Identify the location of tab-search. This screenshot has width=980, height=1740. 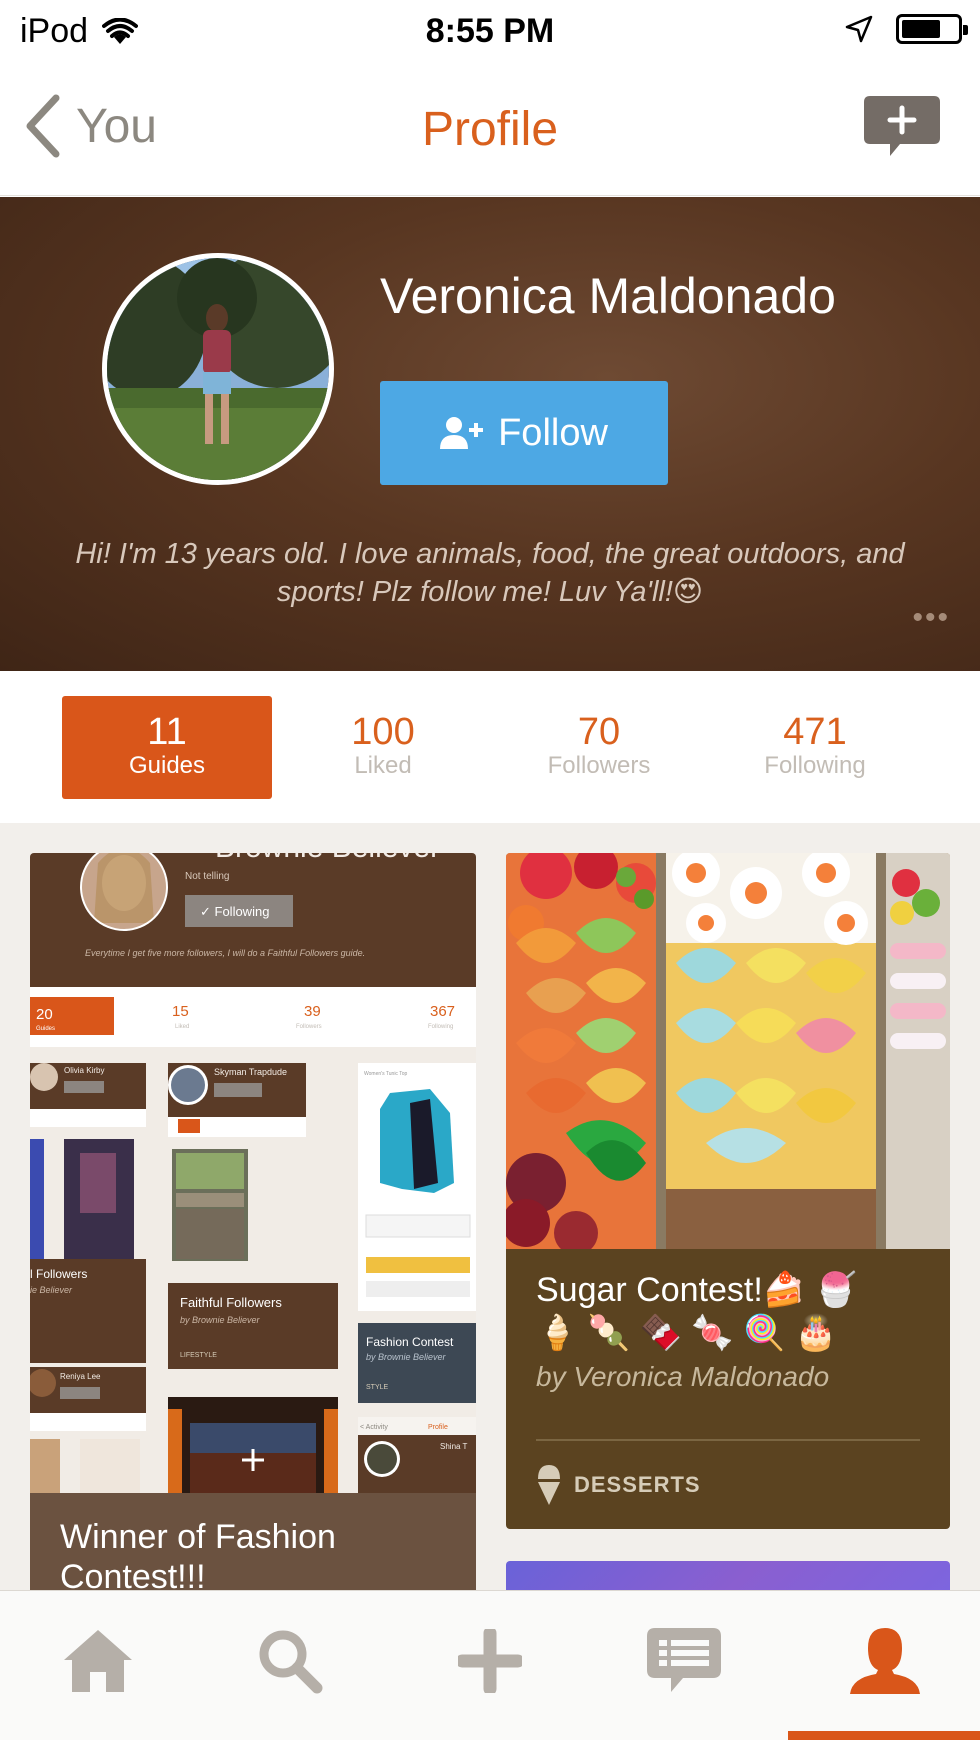
(290, 1661).